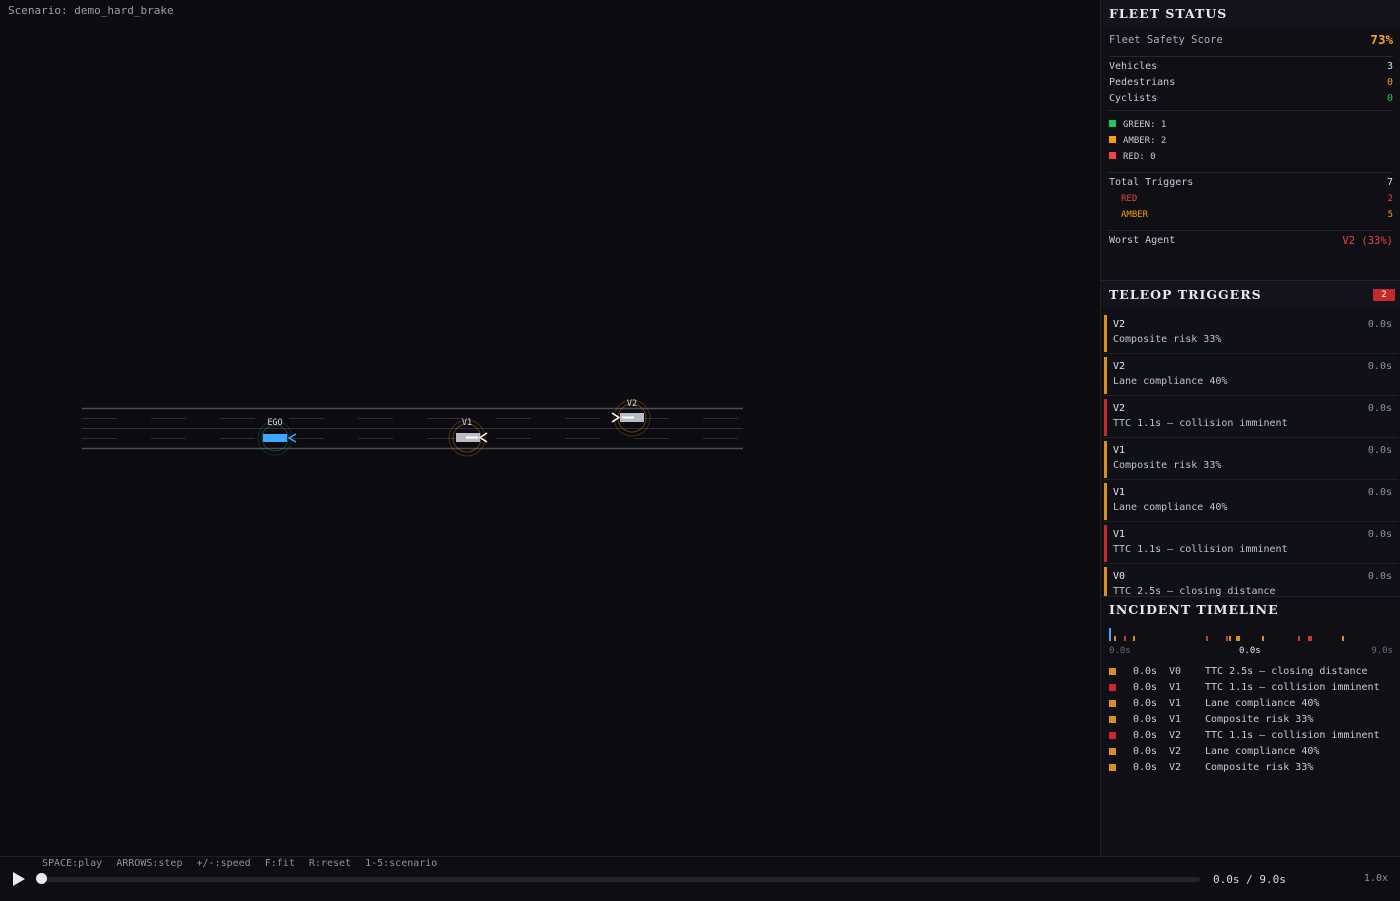 The image size is (1400, 901). I want to click on timeline-event: 0.0s V1 TTC 1.1s — collision imminent, so click(1254, 688).